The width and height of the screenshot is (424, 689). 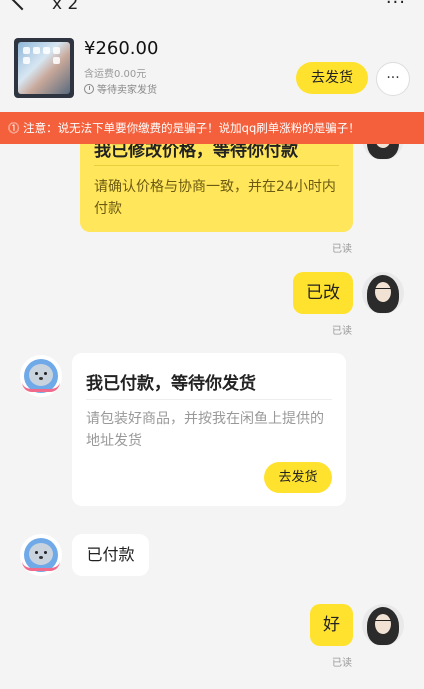 What do you see at coordinates (215, 198) in the screenshot?
I see `price-card-body: 请确认价格与协商一致，并在24小时内付款` at bounding box center [215, 198].